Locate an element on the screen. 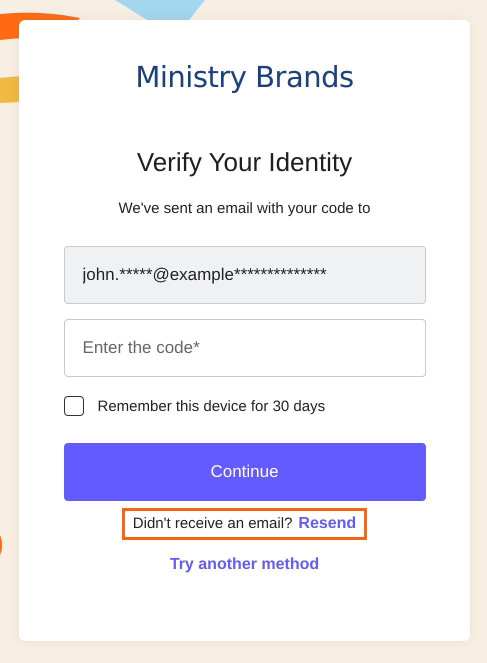 This screenshot has width=487, height=663. page-title: Verify Your Identity is located at coordinates (244, 162).